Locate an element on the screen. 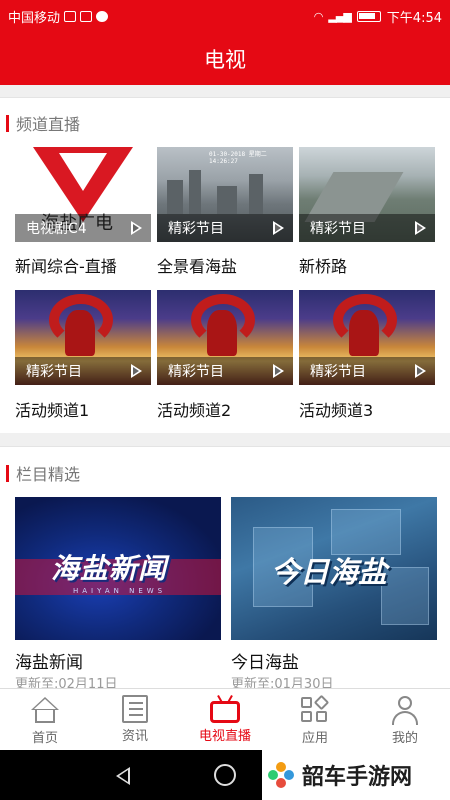  program-title: 今日海盐 is located at coordinates (265, 660).